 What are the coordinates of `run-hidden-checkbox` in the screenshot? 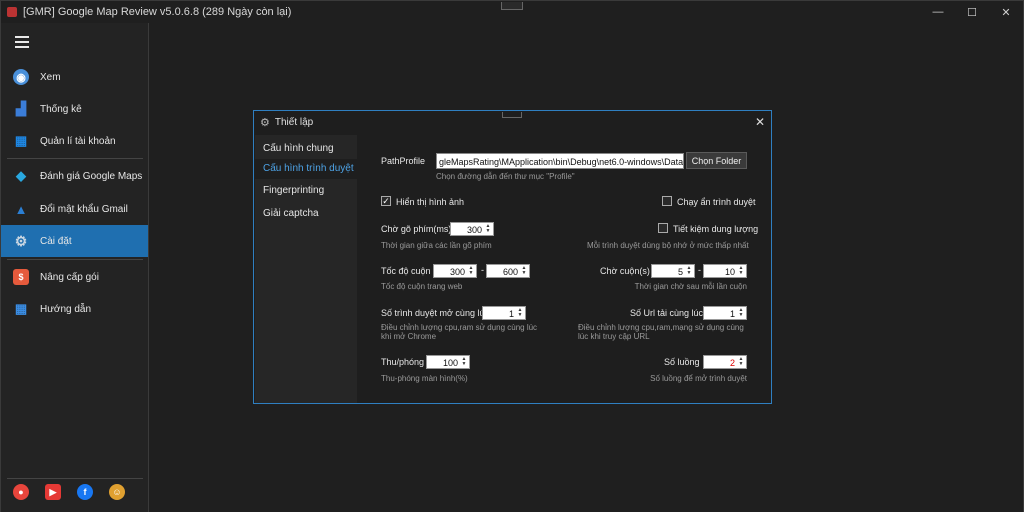 It's located at (667, 201).